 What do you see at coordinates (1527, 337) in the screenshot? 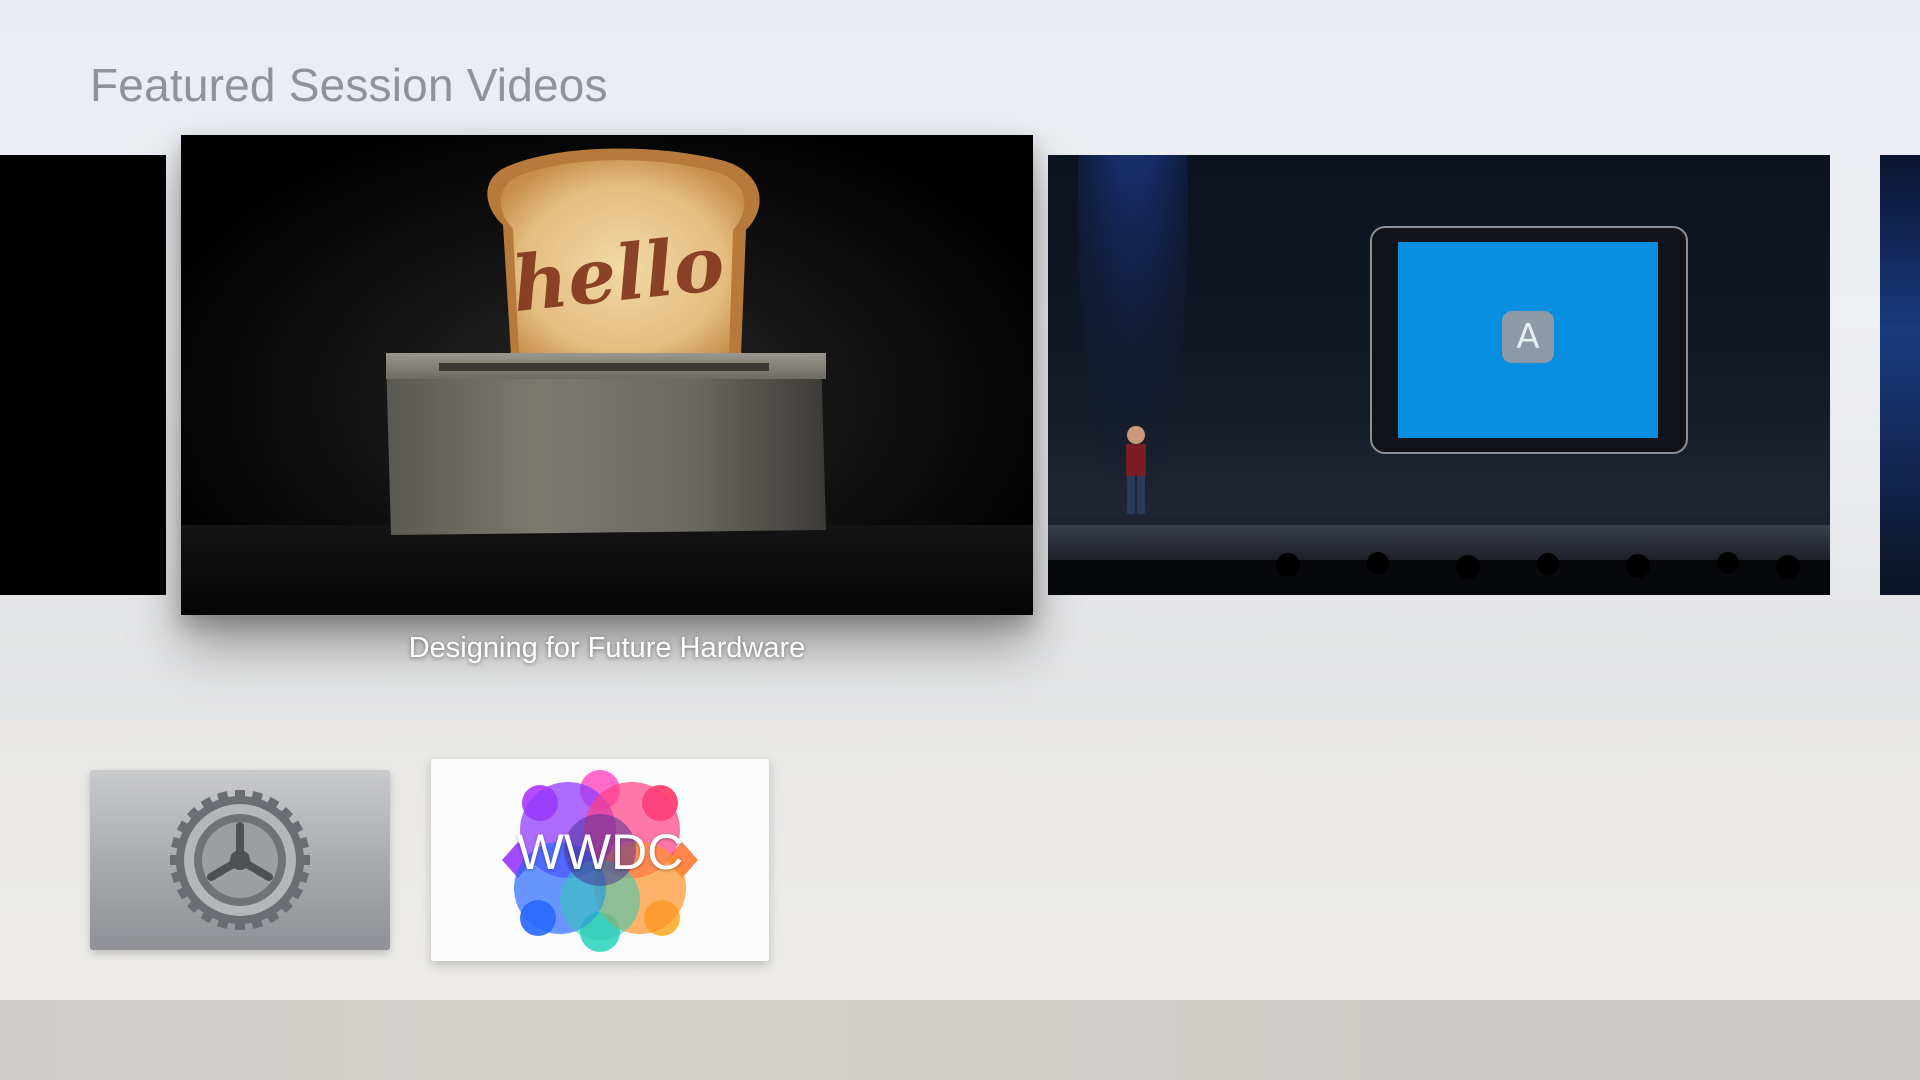
I see `app-store-icon: A` at bounding box center [1527, 337].